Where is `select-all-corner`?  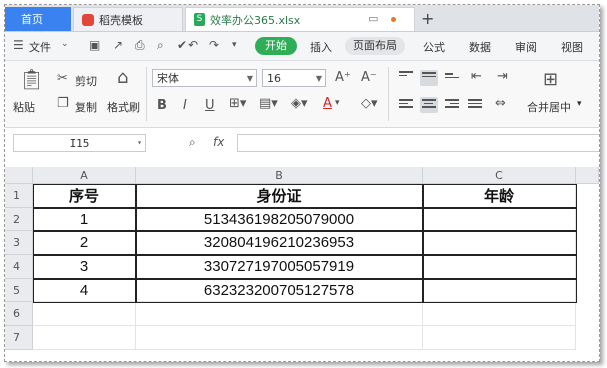 select-all-corner is located at coordinates (19, 175).